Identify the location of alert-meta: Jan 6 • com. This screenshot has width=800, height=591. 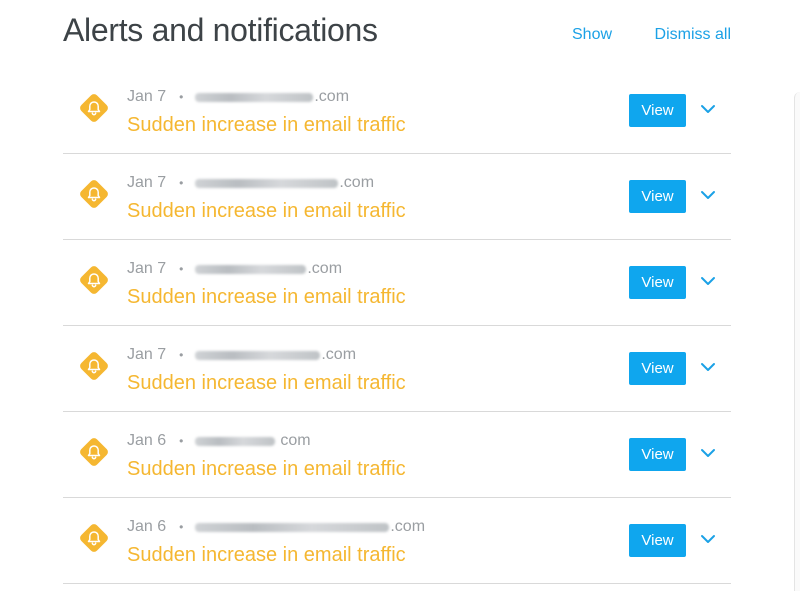
(219, 441).